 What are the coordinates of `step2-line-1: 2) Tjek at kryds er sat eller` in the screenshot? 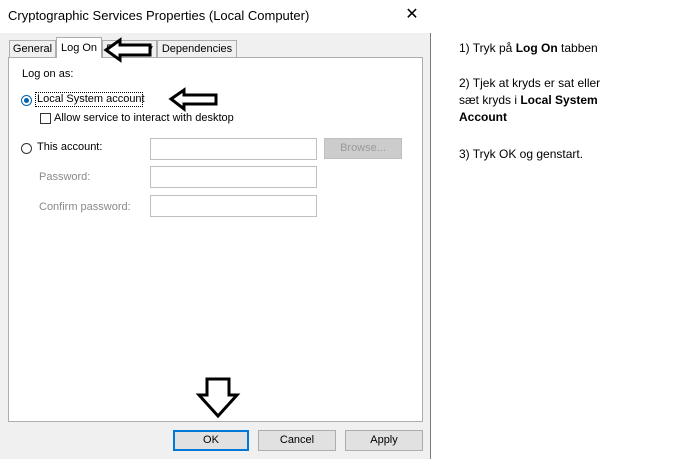 It's located at (530, 83).